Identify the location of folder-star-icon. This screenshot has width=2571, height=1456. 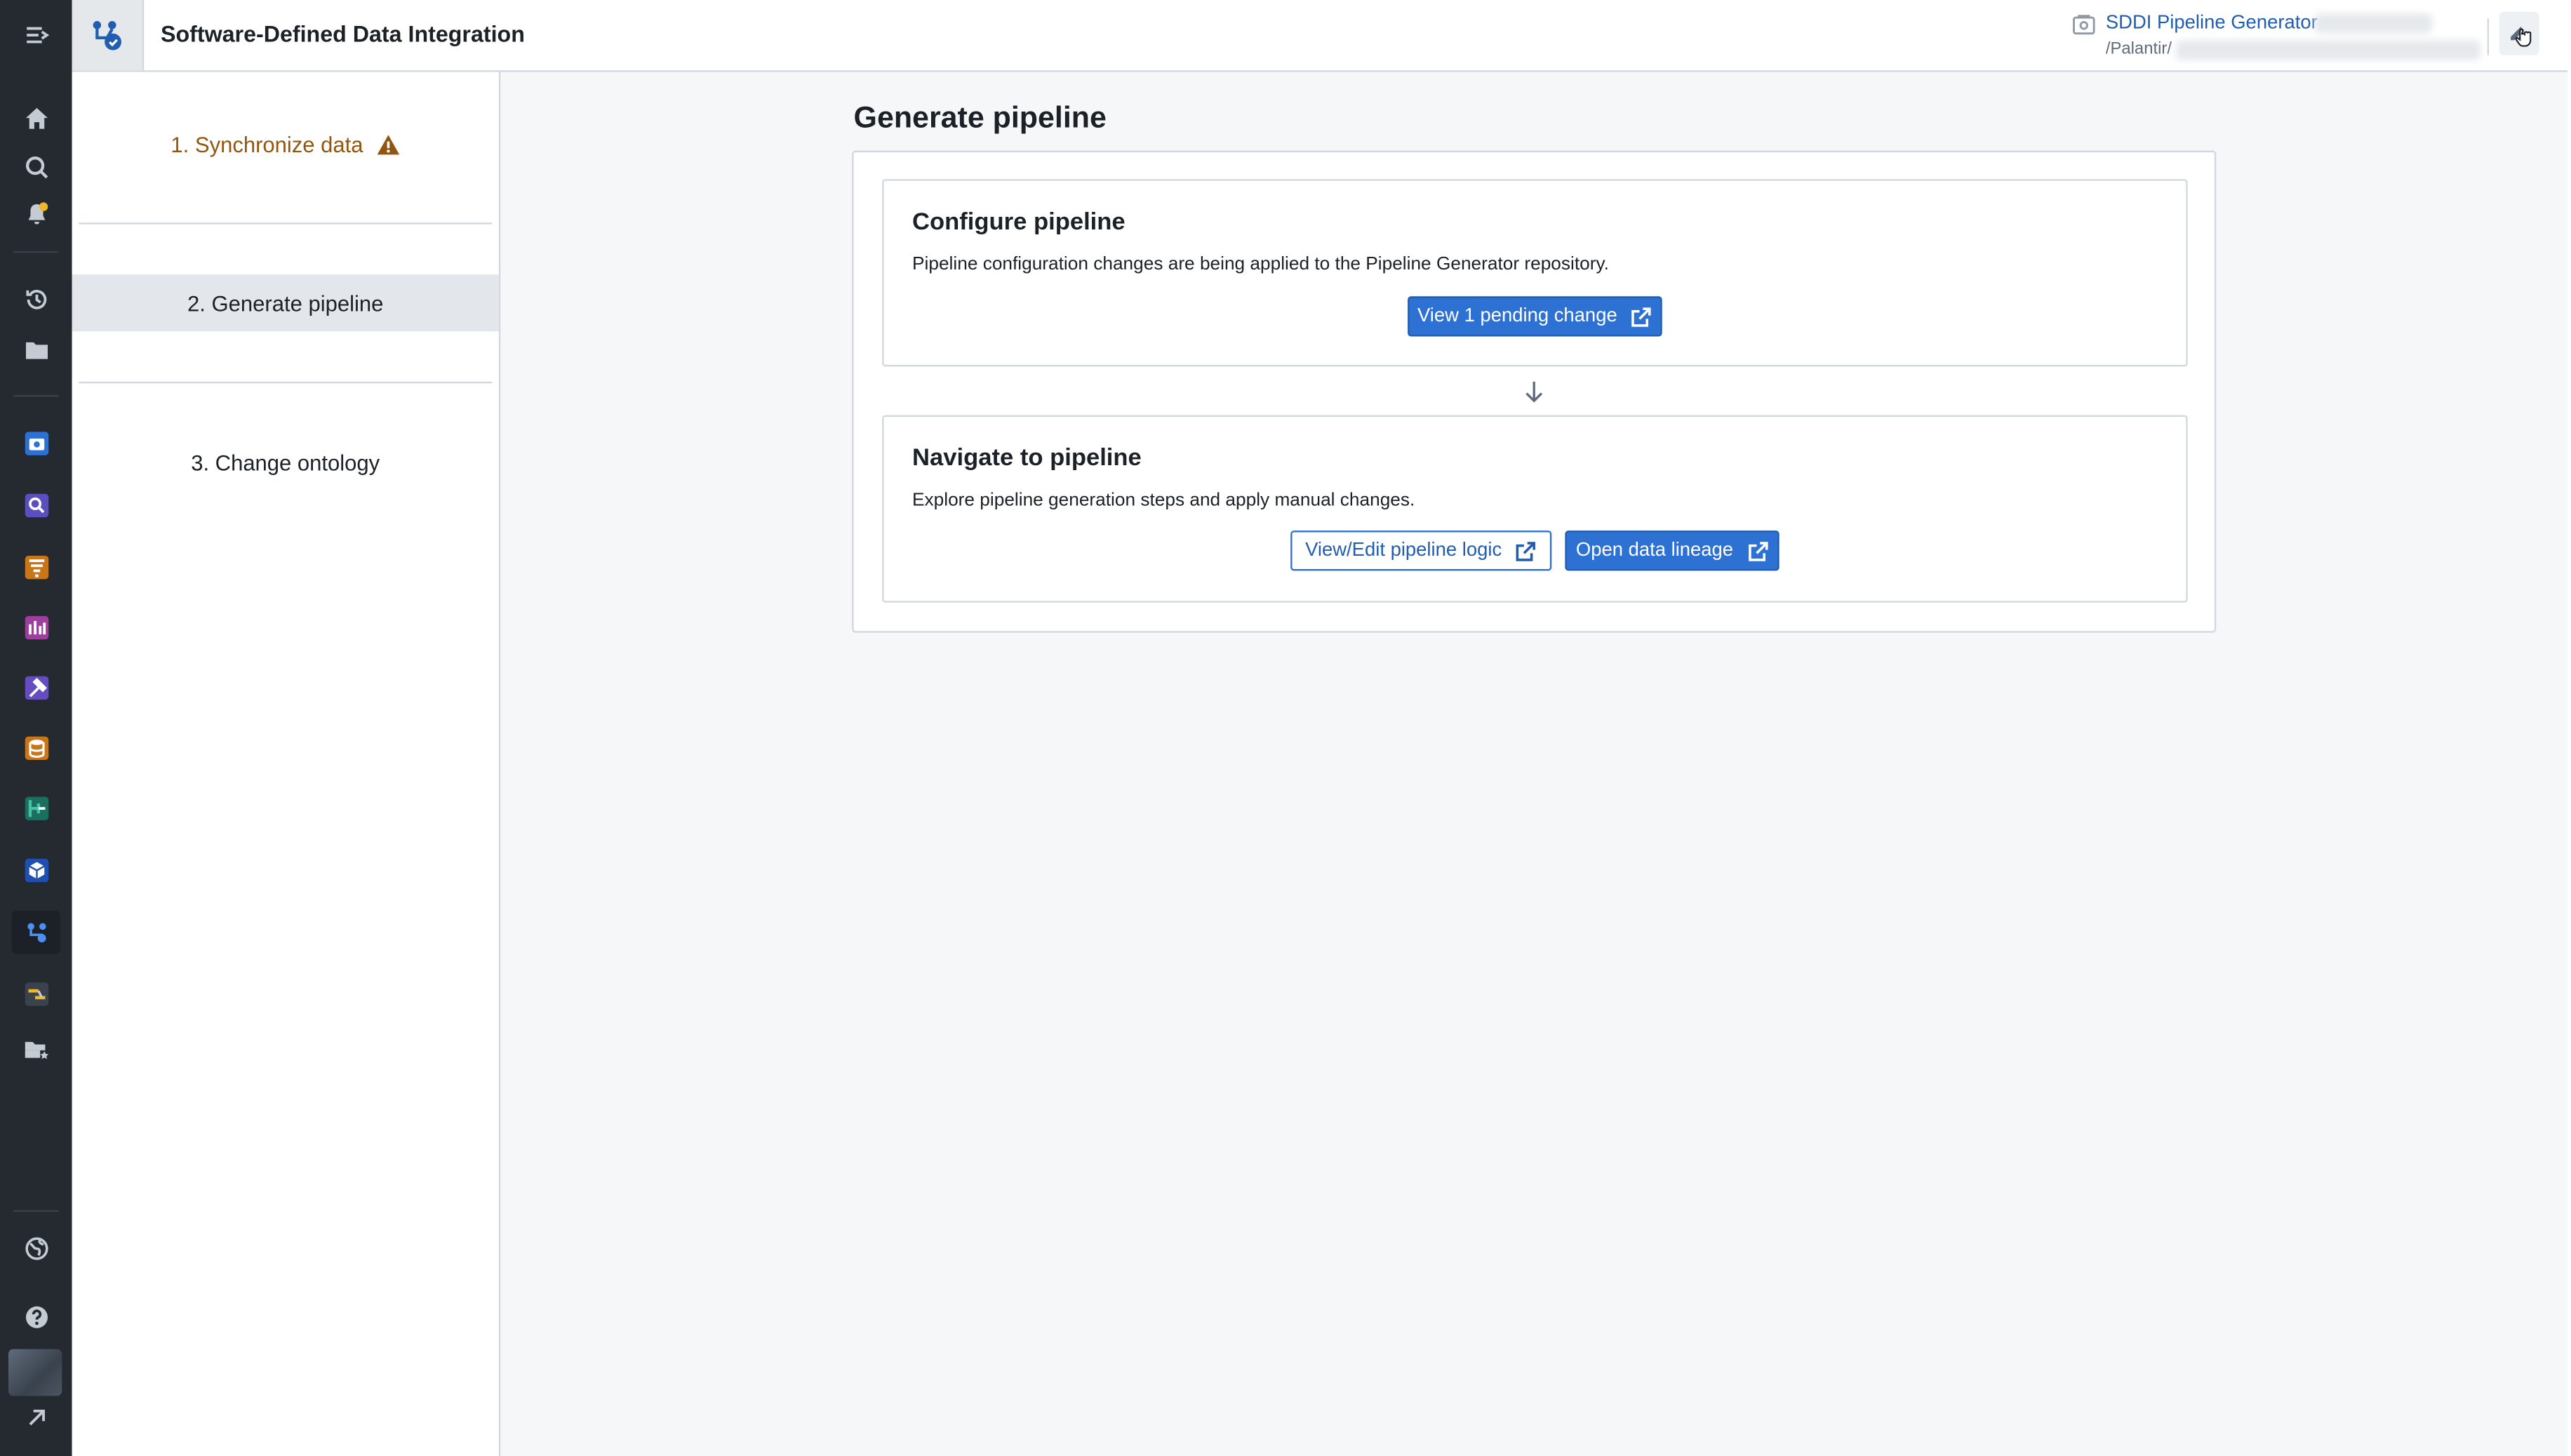
(36, 1050).